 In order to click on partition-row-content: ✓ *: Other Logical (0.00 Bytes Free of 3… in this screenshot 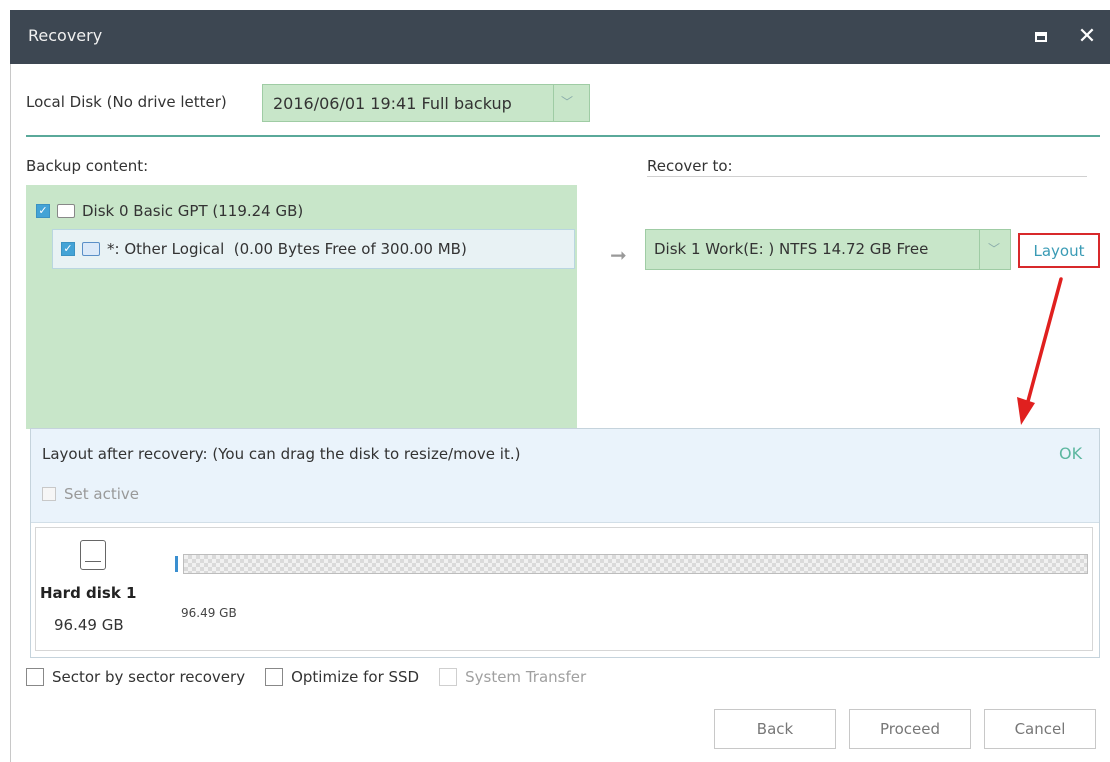, I will do `click(264, 249)`.